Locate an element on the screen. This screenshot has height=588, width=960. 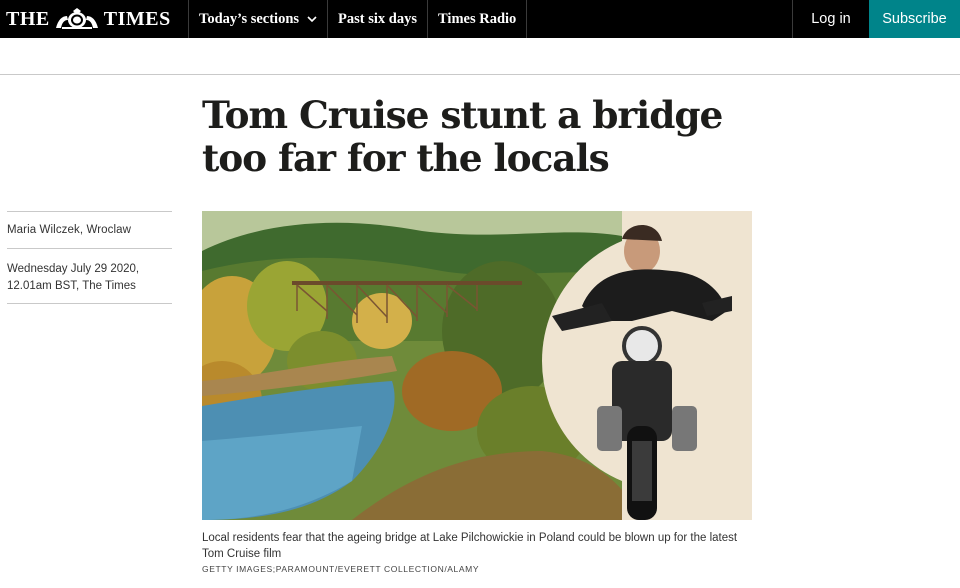
times-logo: THE TIMES is located at coordinates (94, 19).